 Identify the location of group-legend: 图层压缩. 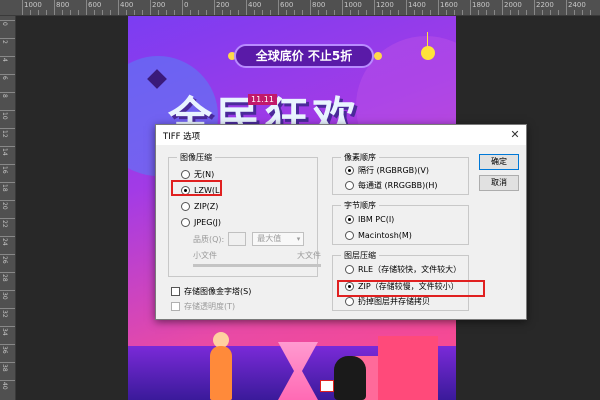
(360, 255).